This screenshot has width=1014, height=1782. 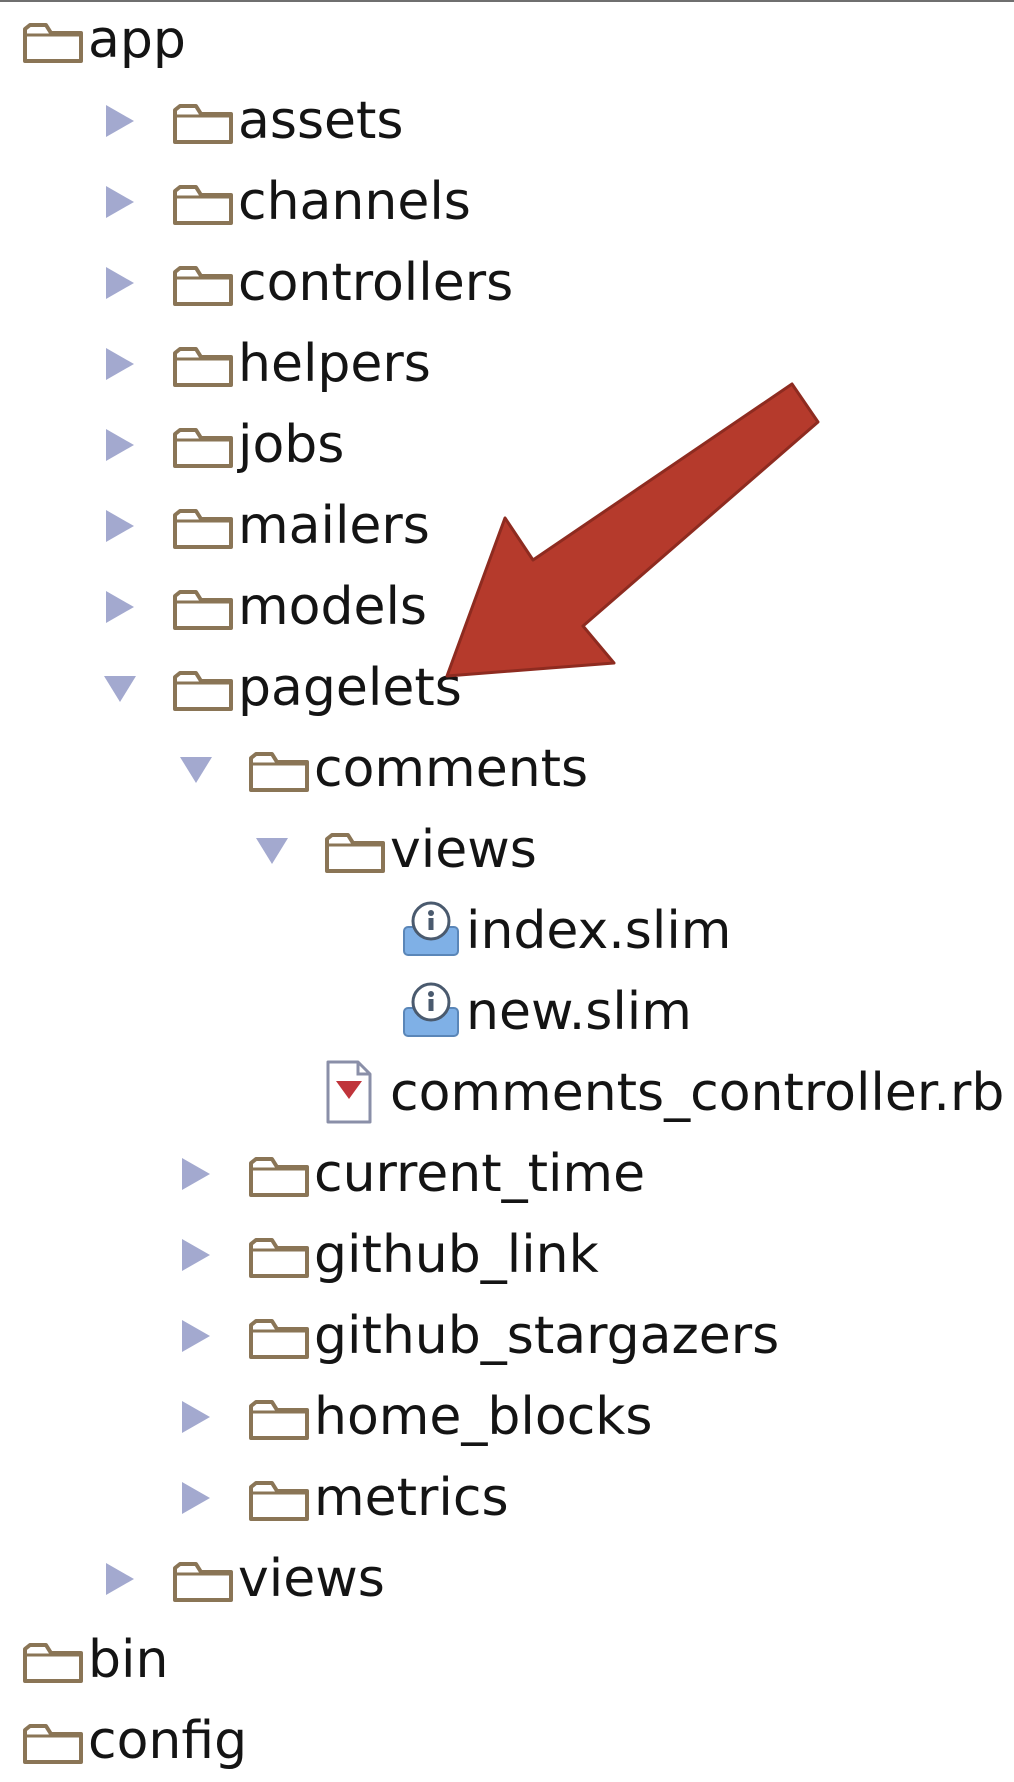 What do you see at coordinates (456, 1255) in the screenshot?
I see `tree-item-label: github_link` at bounding box center [456, 1255].